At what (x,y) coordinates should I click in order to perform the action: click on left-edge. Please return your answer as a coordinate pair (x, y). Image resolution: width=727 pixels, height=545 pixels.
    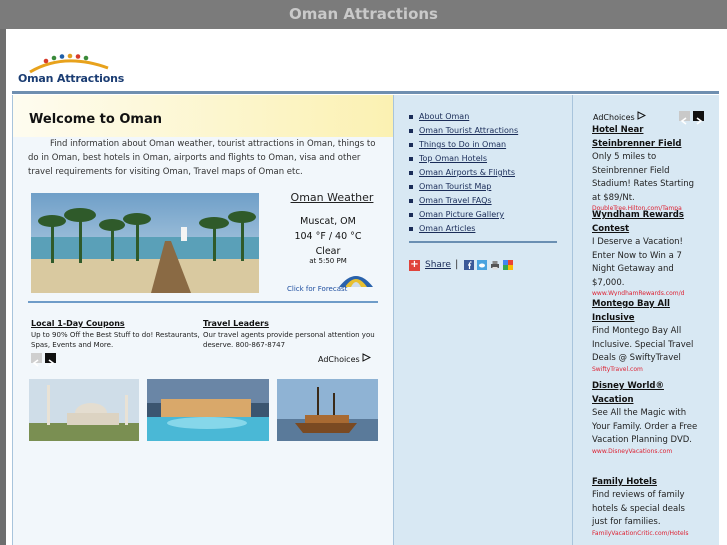
    Looking at the image, I should click on (3, 287).